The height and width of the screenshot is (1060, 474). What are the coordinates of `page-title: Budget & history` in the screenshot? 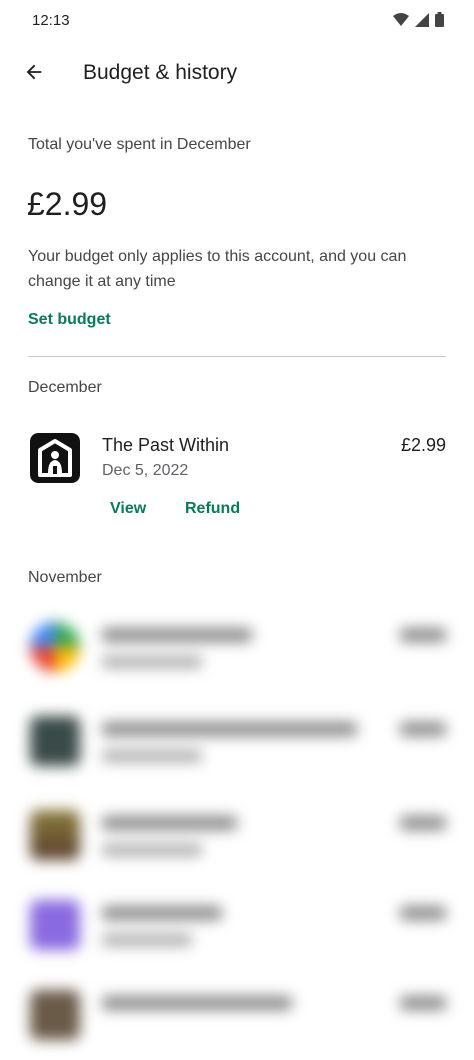 It's located at (160, 72).